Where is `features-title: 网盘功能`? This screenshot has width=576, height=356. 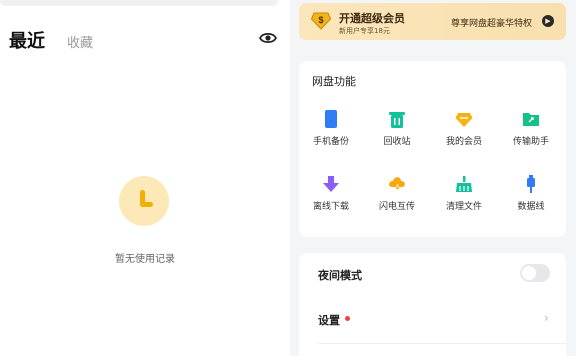
features-title: 网盘功能 is located at coordinates (334, 81).